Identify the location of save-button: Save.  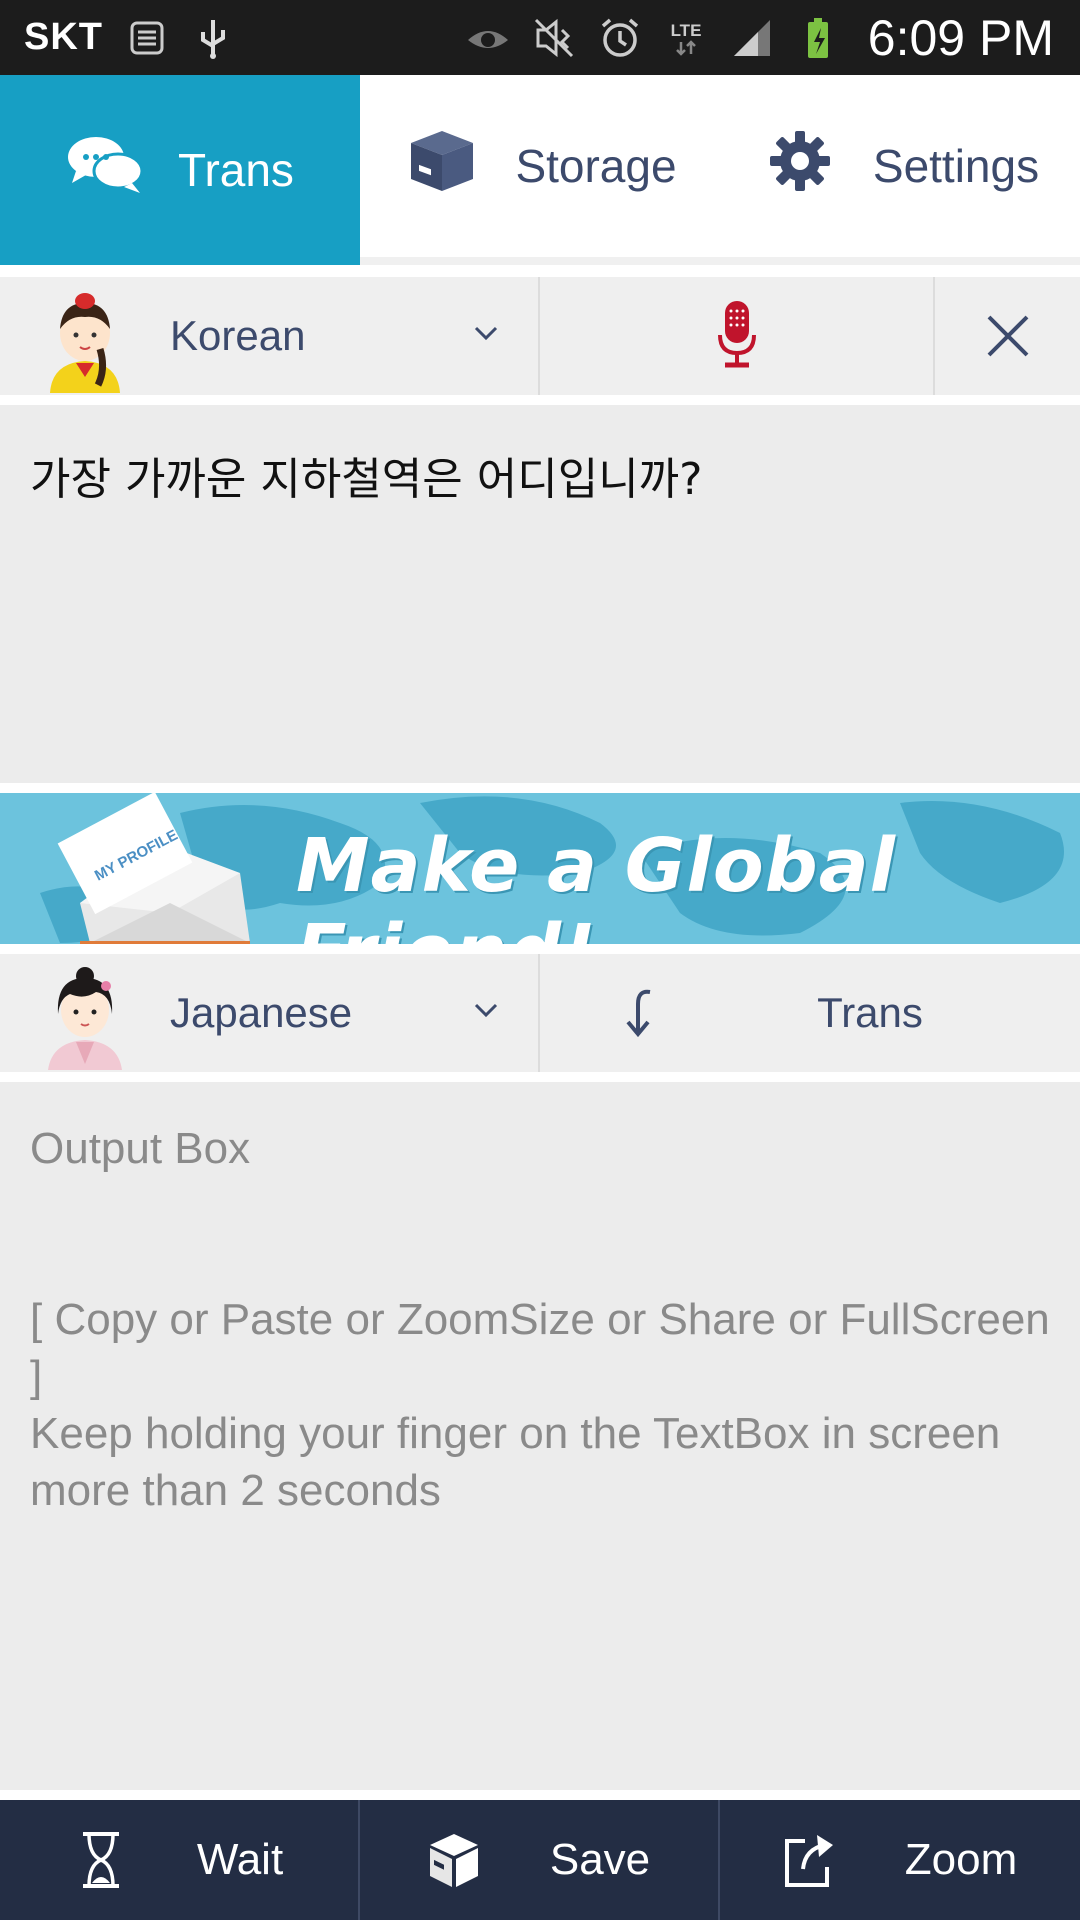
(540, 1860).